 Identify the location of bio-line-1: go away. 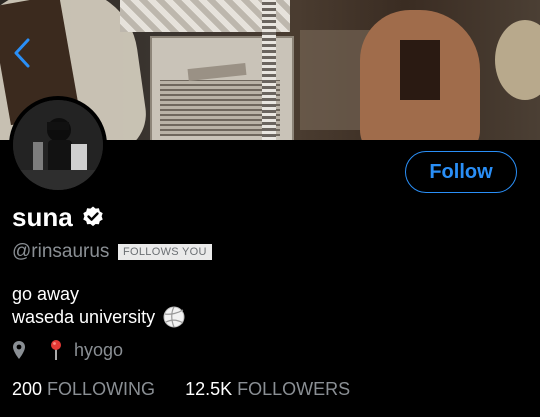
(46, 294).